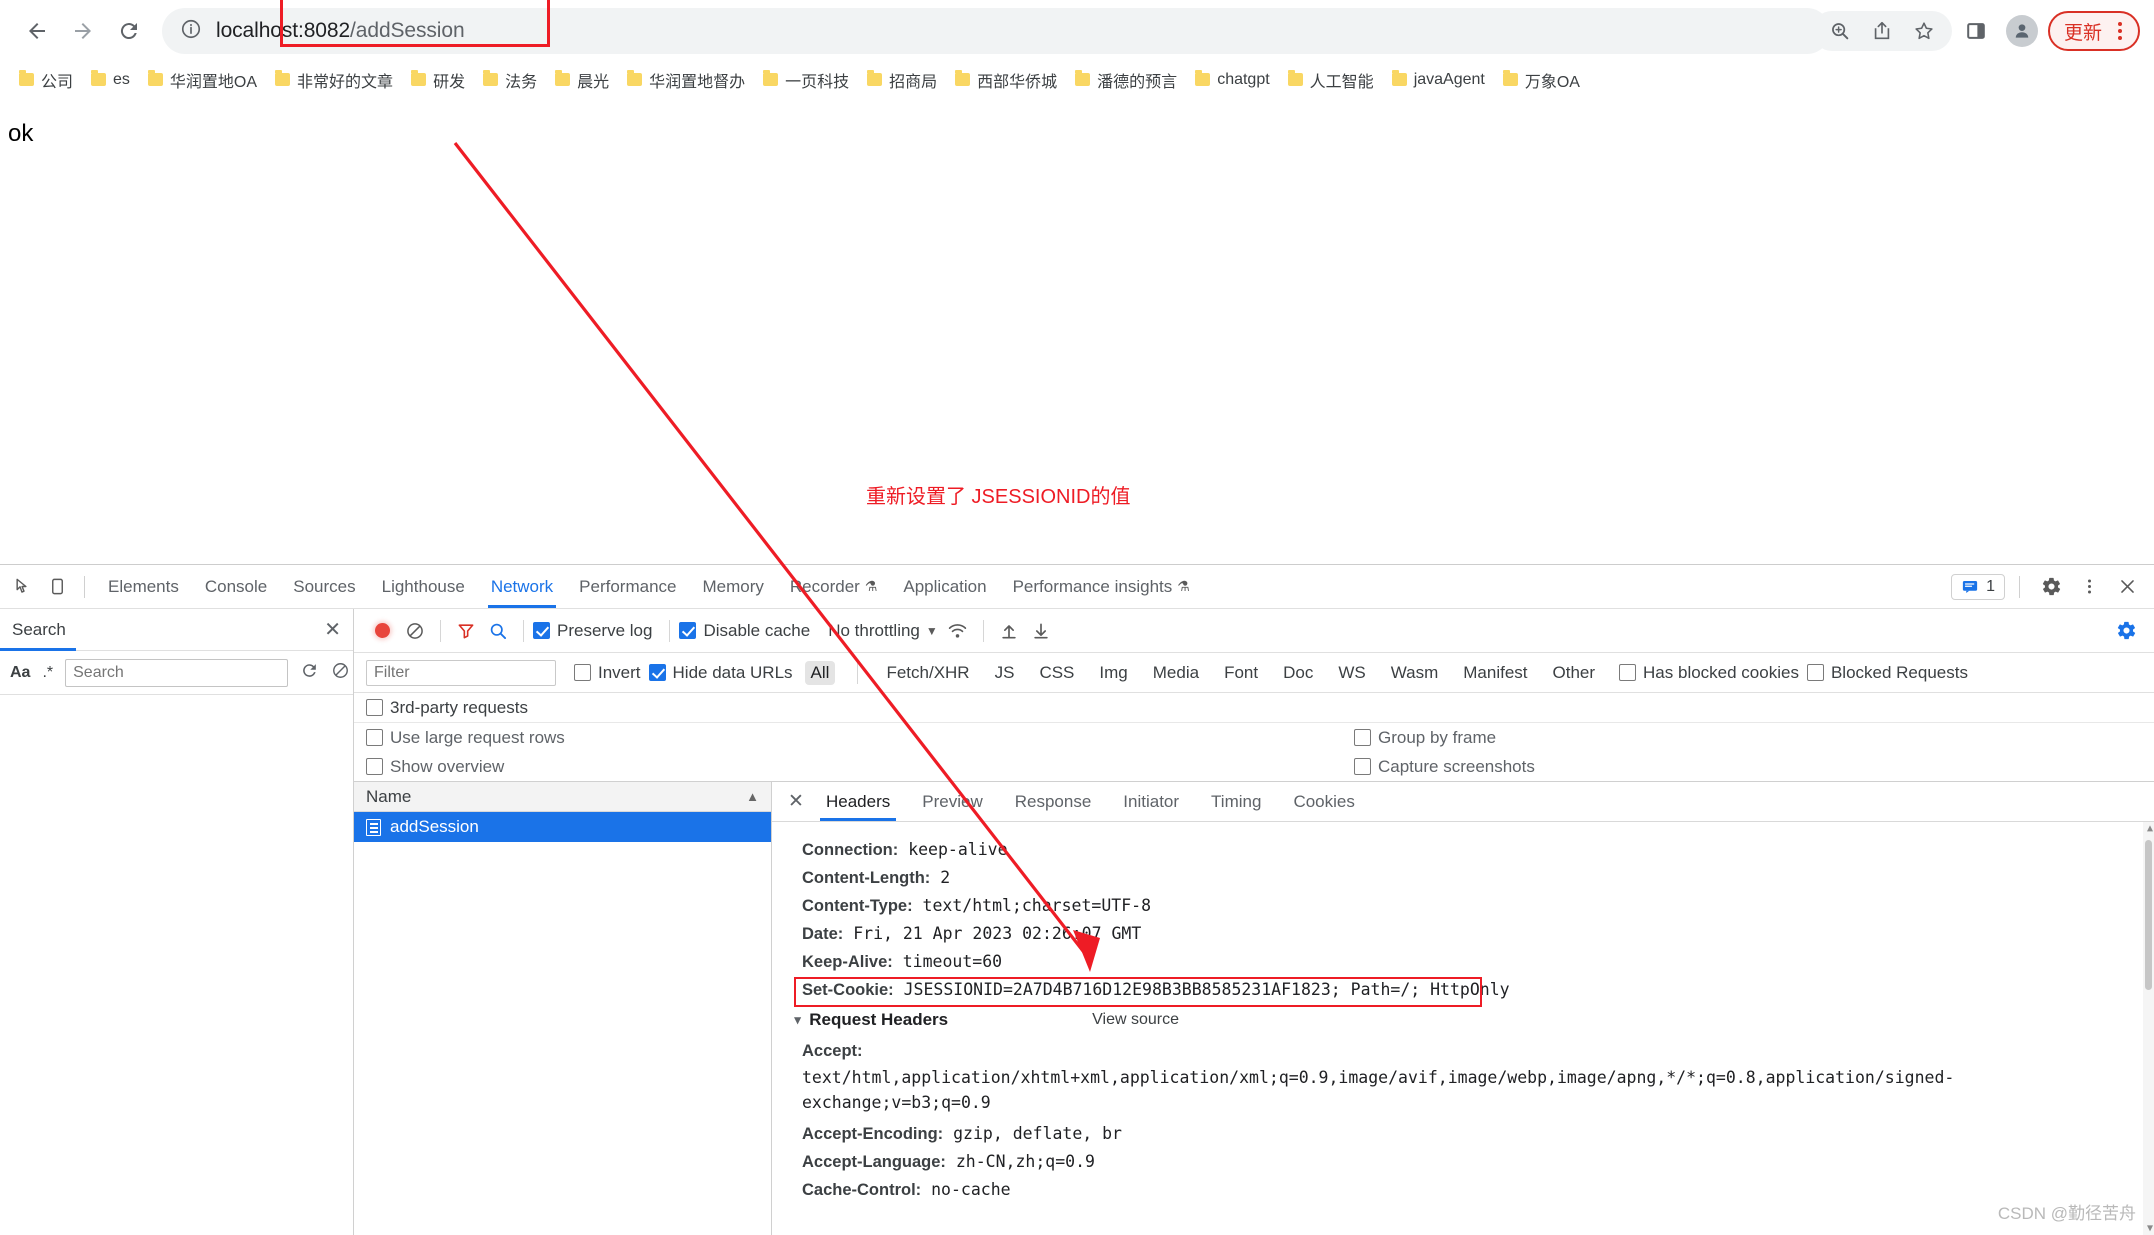  What do you see at coordinates (236, 586) in the screenshot?
I see `tab-console: Console` at bounding box center [236, 586].